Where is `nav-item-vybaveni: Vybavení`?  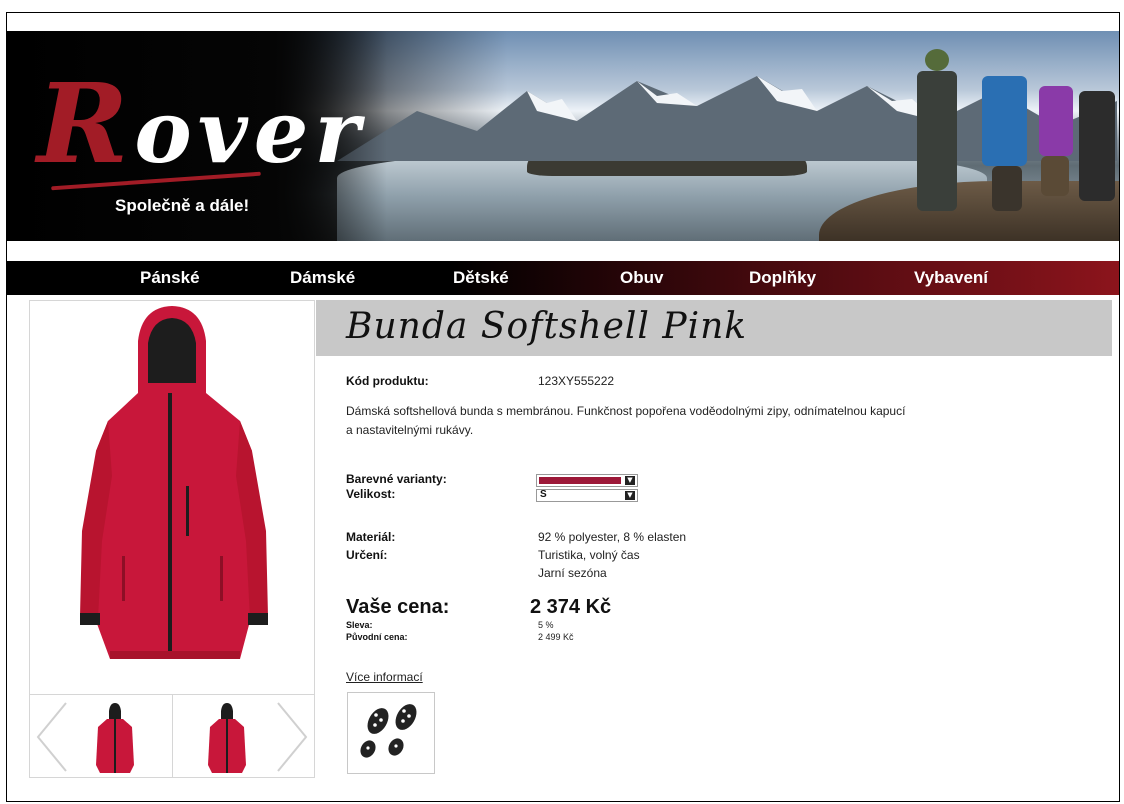
nav-item-vybaveni: Vybavení is located at coordinates (951, 278).